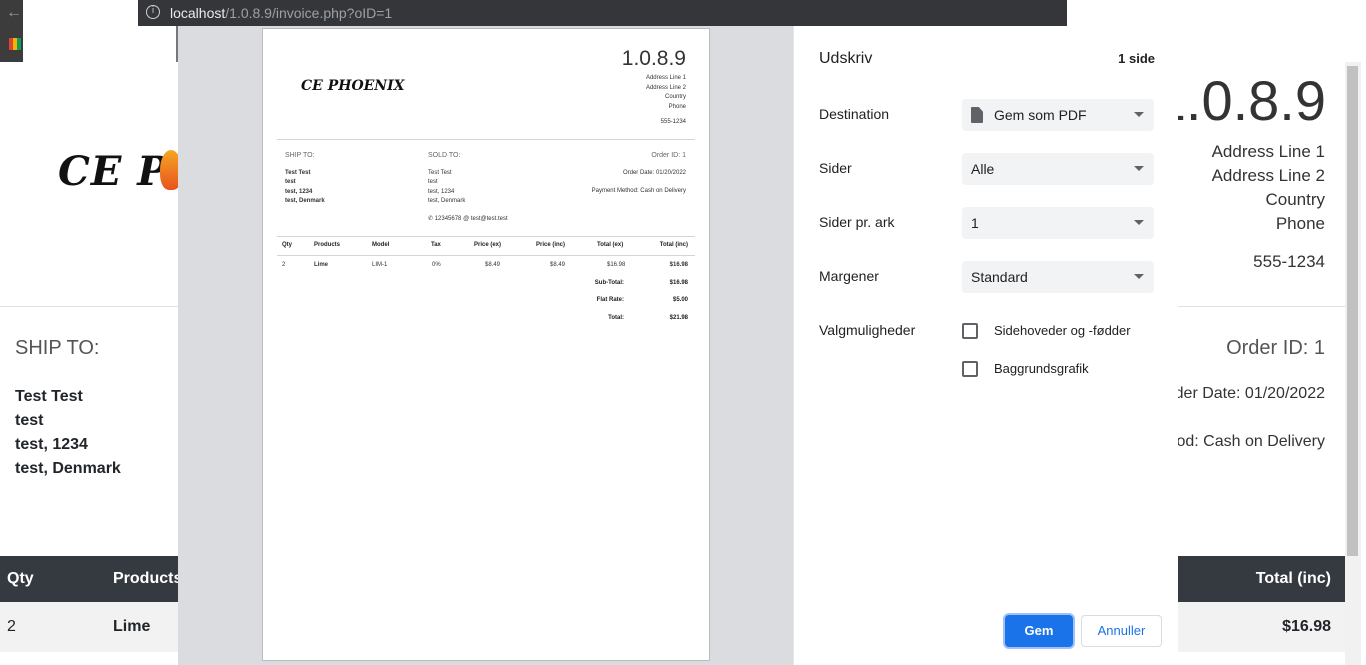 Image resolution: width=1366 pixels, height=665 pixels. What do you see at coordinates (970, 331) in the screenshot?
I see `headers-footers-checkbox` at bounding box center [970, 331].